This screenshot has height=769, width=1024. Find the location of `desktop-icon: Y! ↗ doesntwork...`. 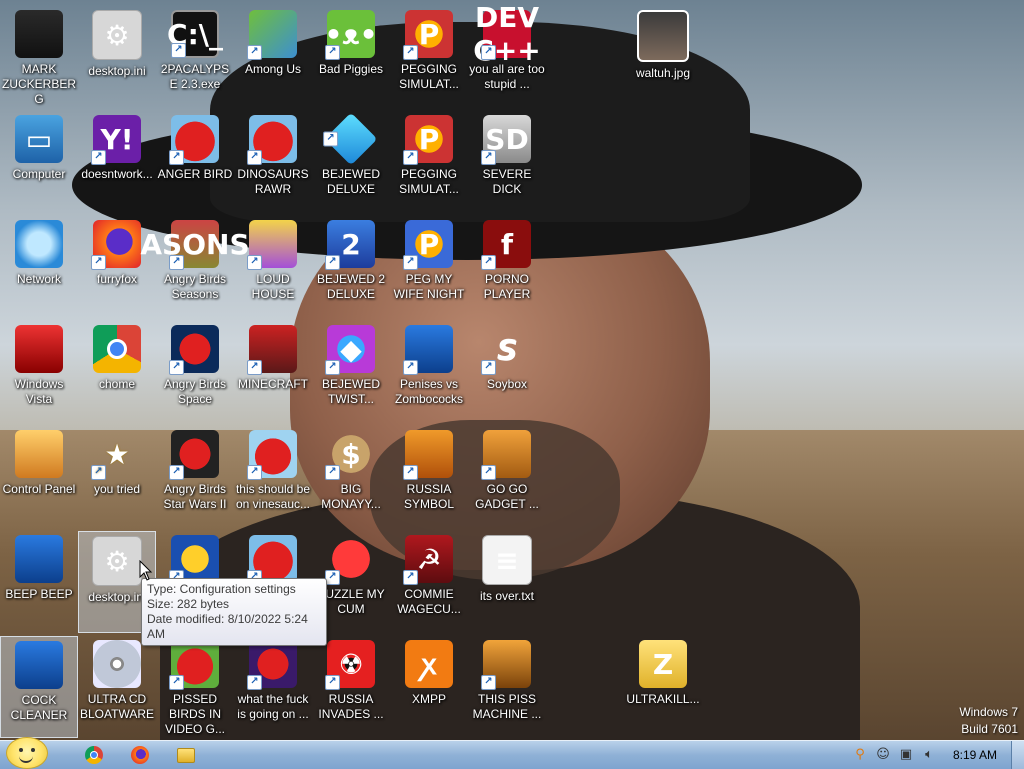

desktop-icon: Y! ↗ doesntwork... is located at coordinates (117, 162).